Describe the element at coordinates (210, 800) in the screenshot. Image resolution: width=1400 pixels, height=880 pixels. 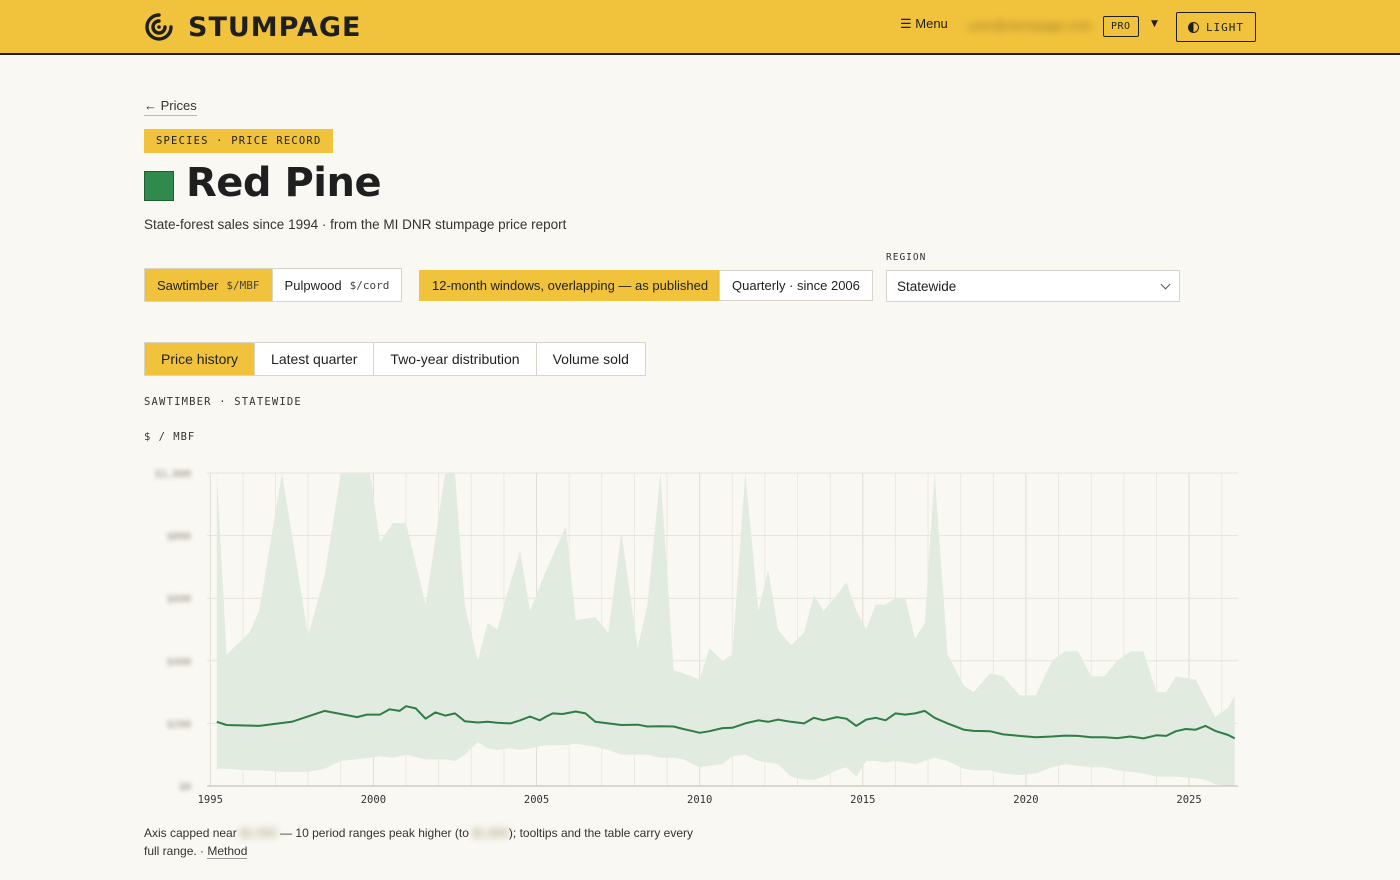
I see `x-tick-label: 1995` at that location.